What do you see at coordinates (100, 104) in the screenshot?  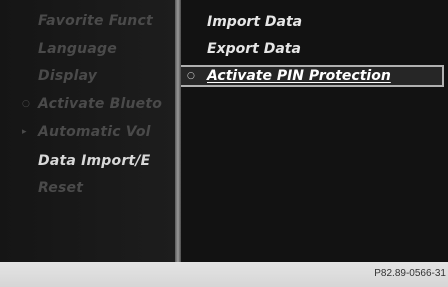 I see `menu-item-label: Activate Blueto` at bounding box center [100, 104].